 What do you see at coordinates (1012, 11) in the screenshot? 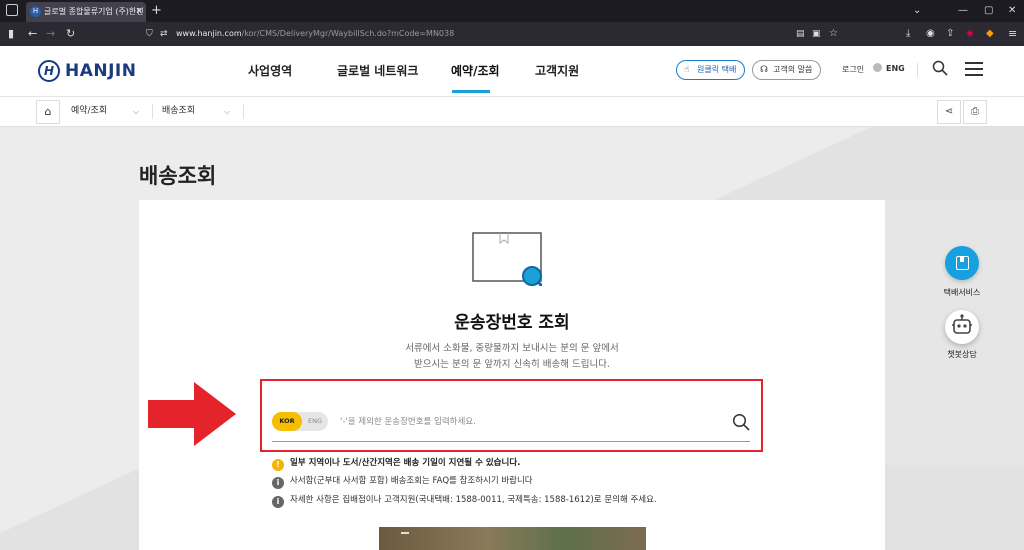
I see `close-window-button: ✕` at bounding box center [1012, 11].